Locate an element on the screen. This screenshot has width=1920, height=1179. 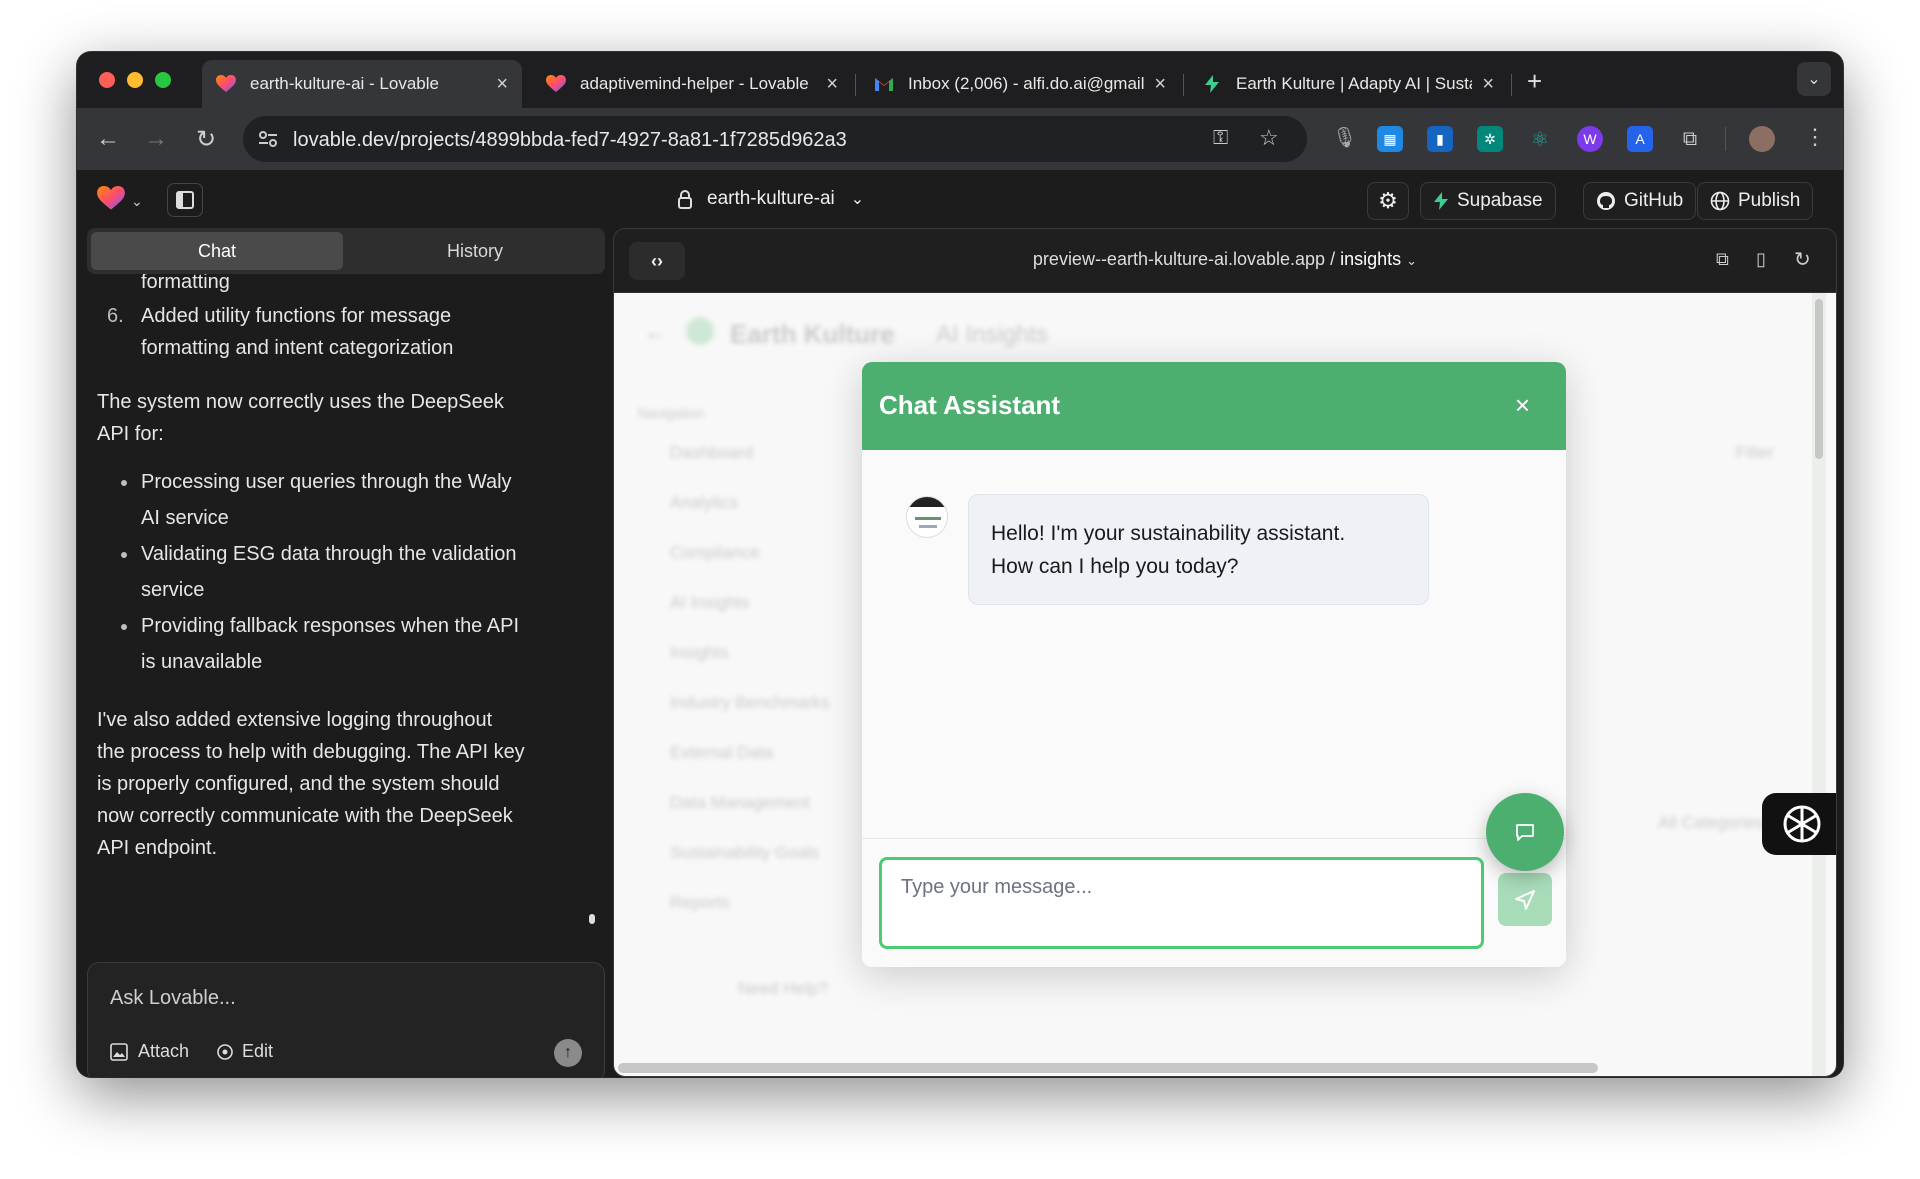
chat-launcher-button is located at coordinates (1525, 832).